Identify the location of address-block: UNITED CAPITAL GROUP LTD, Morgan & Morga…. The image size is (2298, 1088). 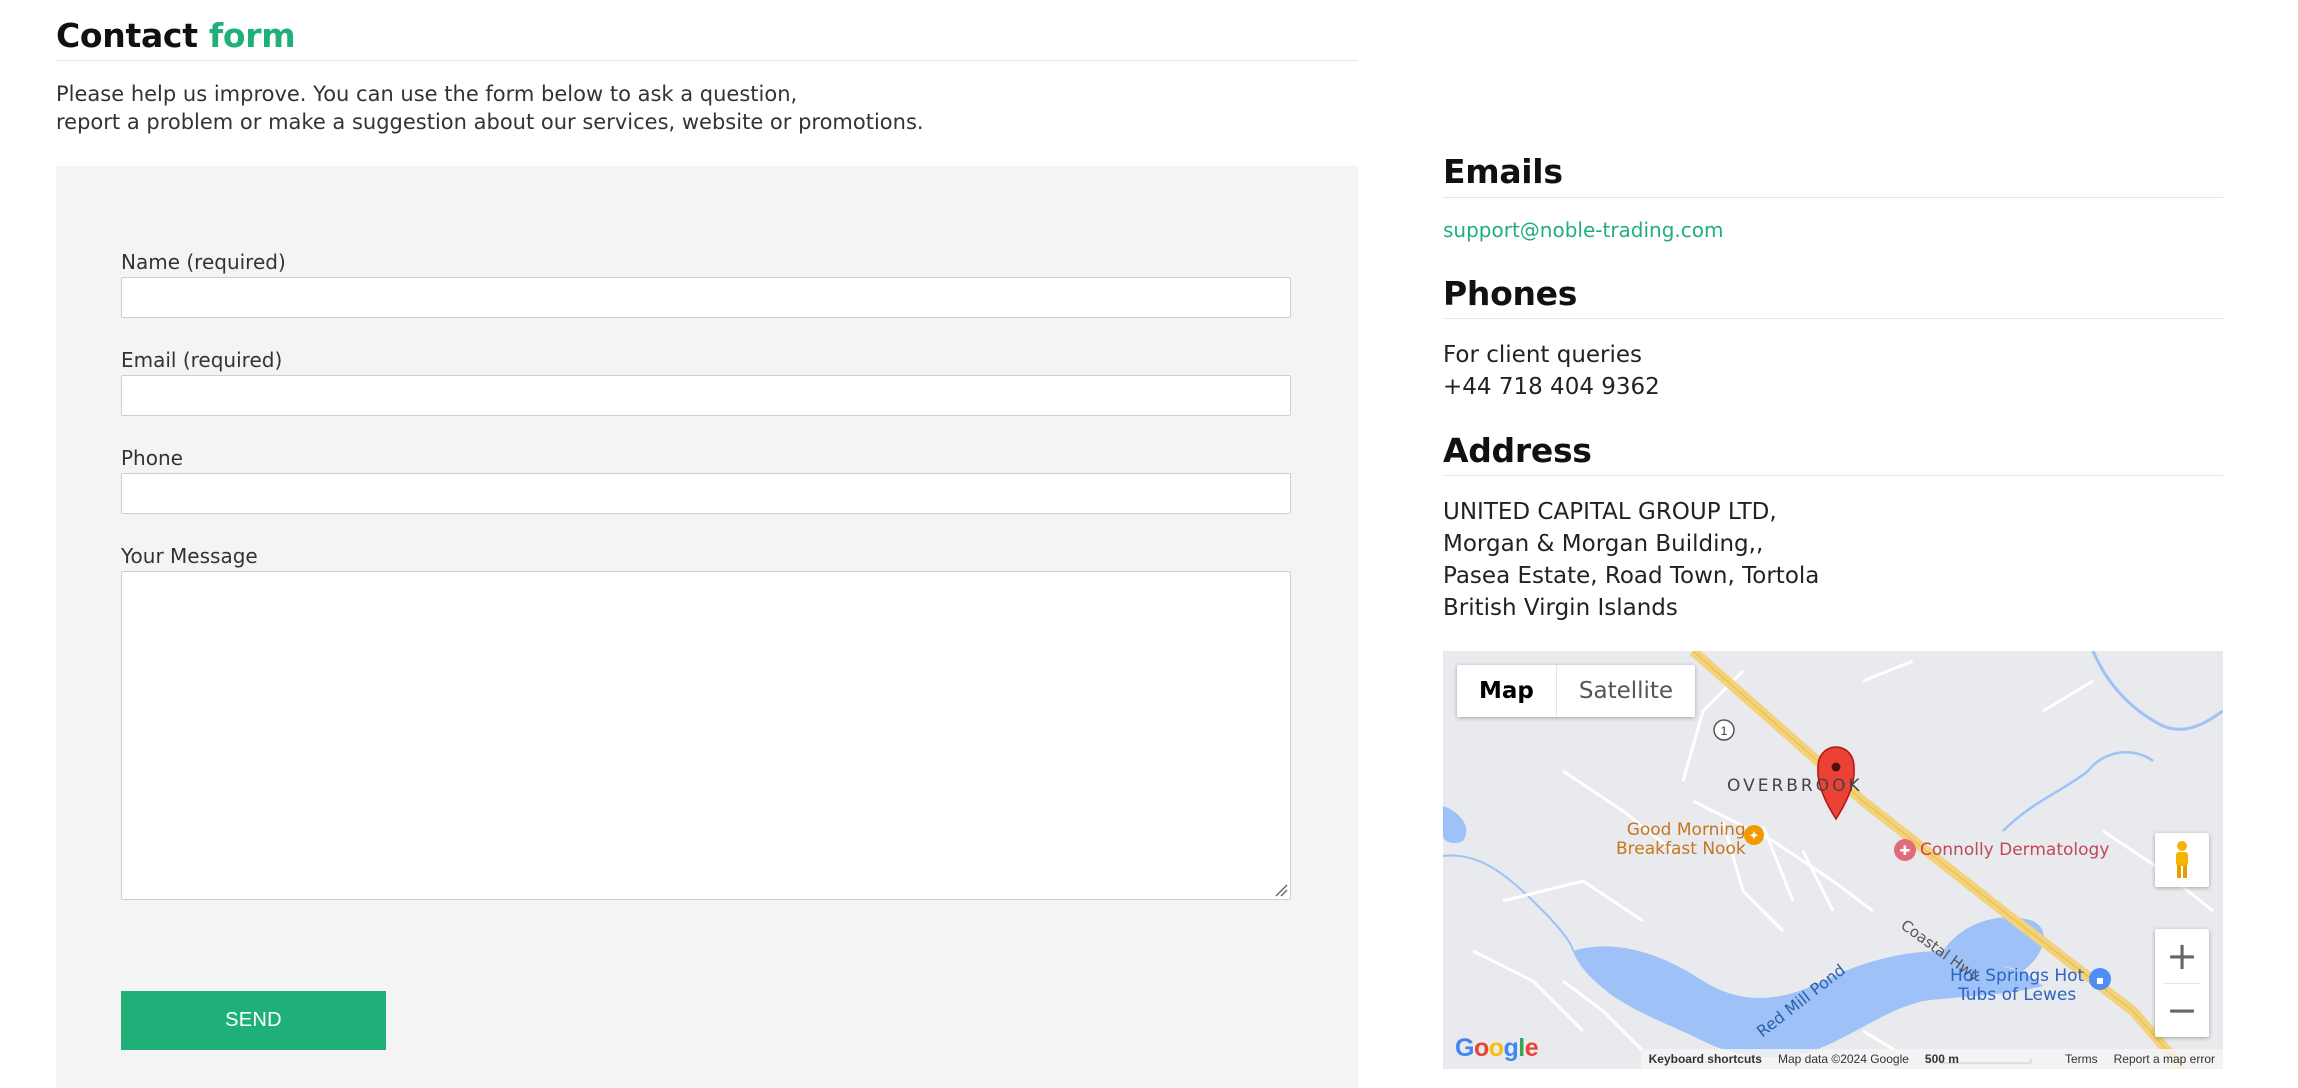
(1631, 560).